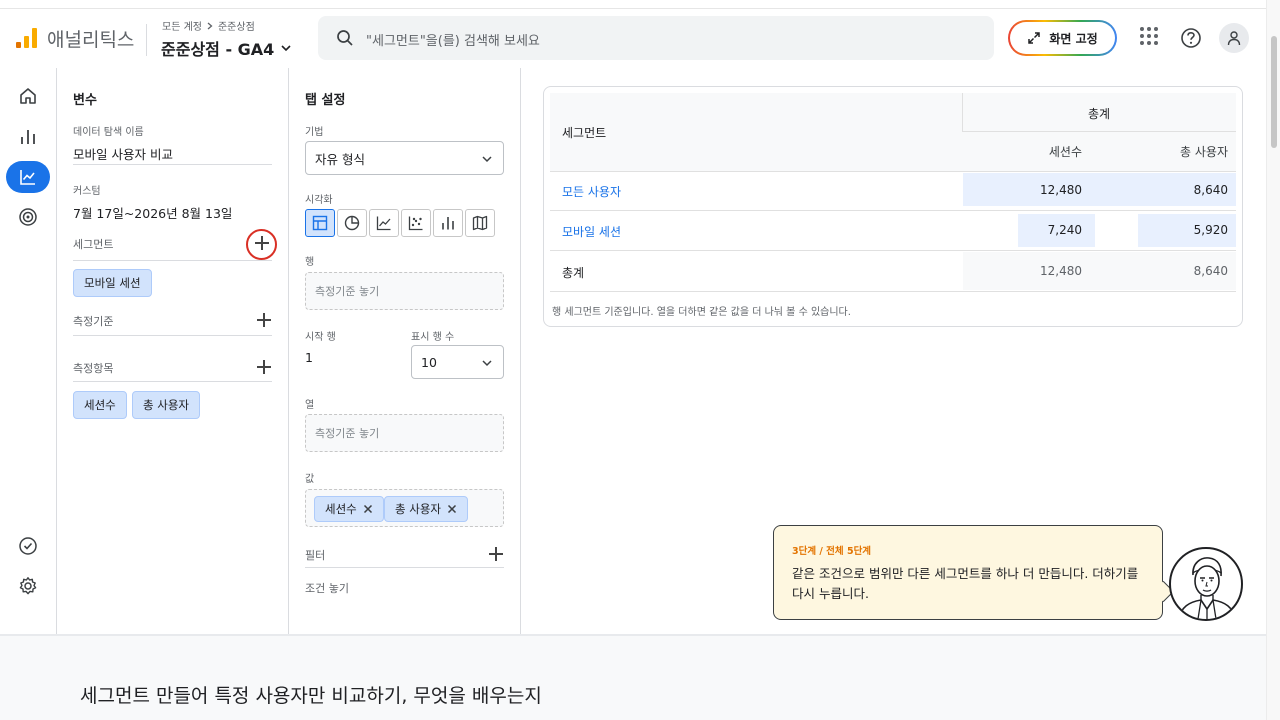 Image resolution: width=1280 pixels, height=720 pixels. I want to click on account-selector: 준준상점 - GA4, so click(226, 48).